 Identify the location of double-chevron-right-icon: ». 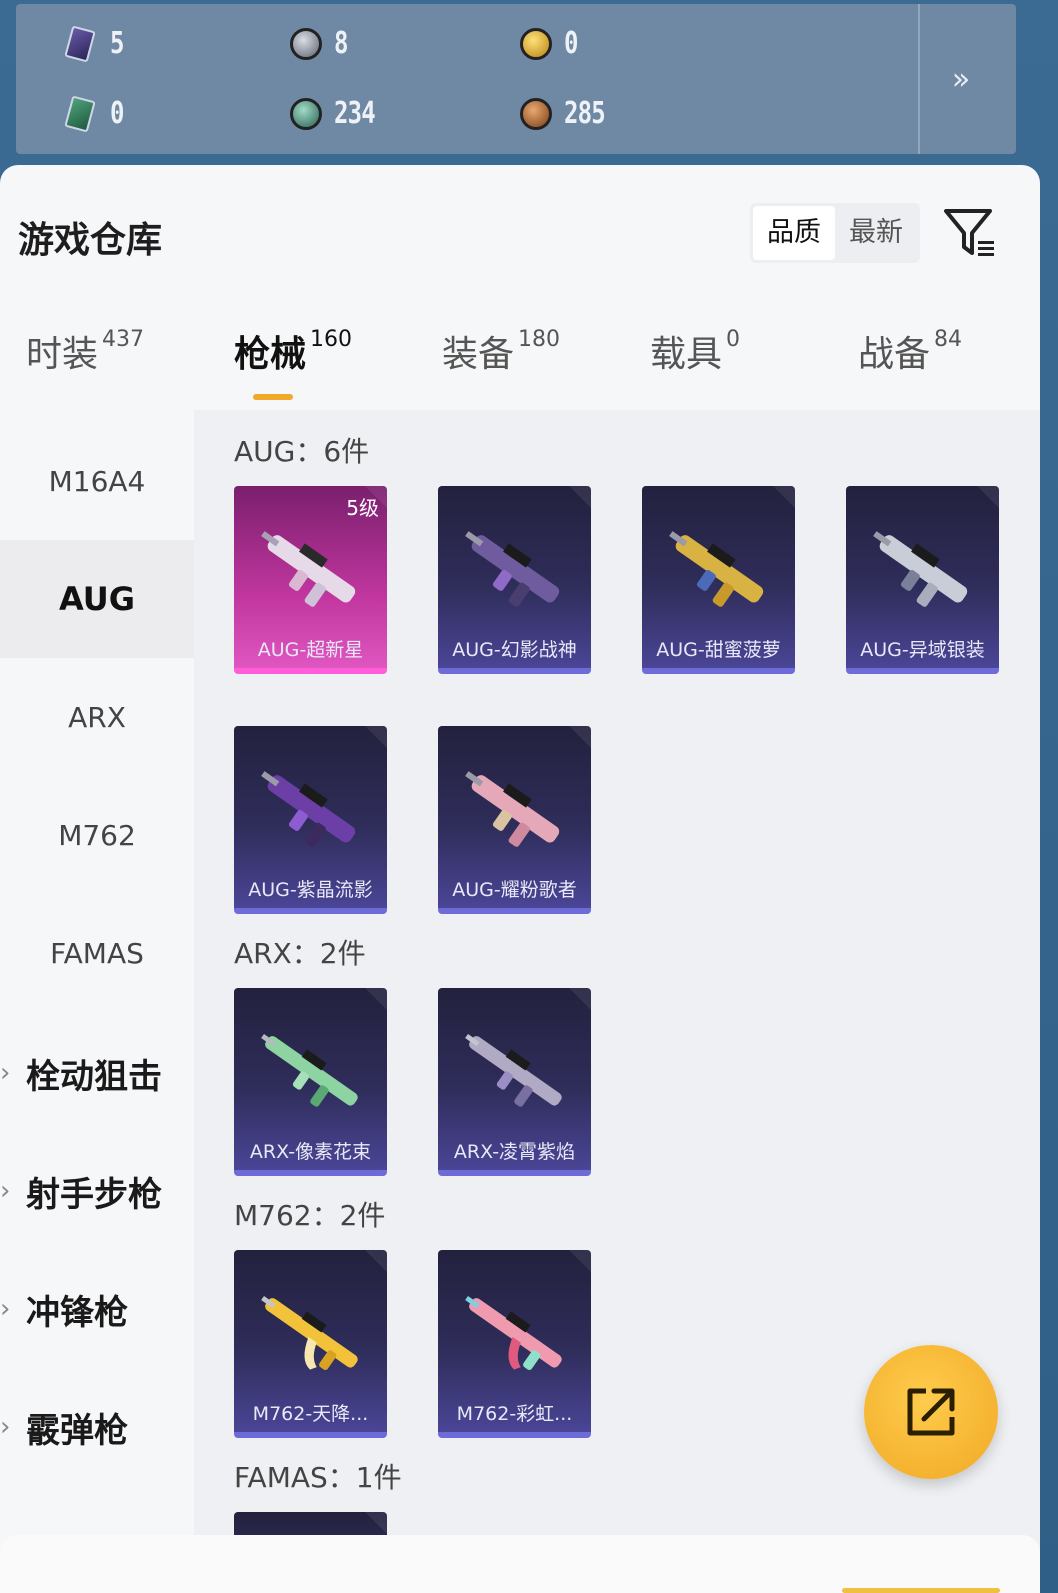
(961, 79).